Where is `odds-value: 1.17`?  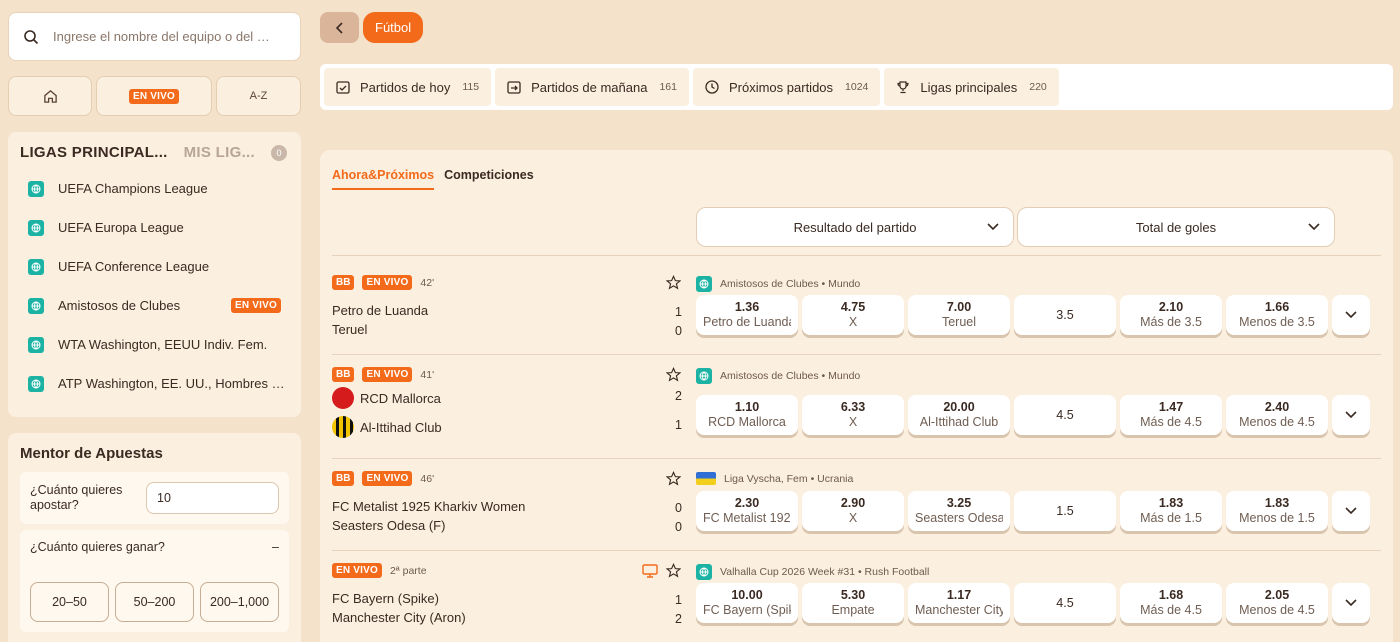 odds-value: 1.17 is located at coordinates (959, 595).